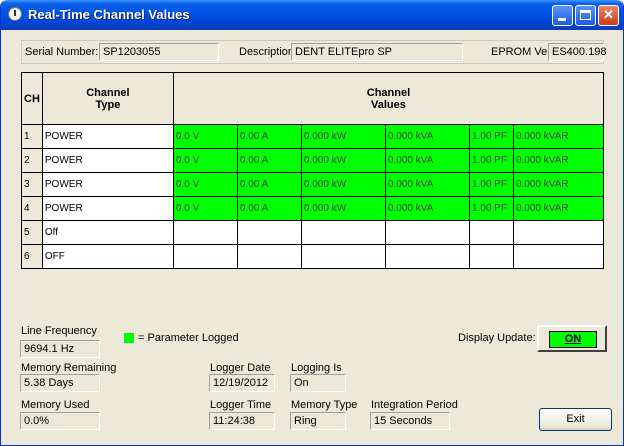  I want to click on minimize-icon, so click(562, 19).